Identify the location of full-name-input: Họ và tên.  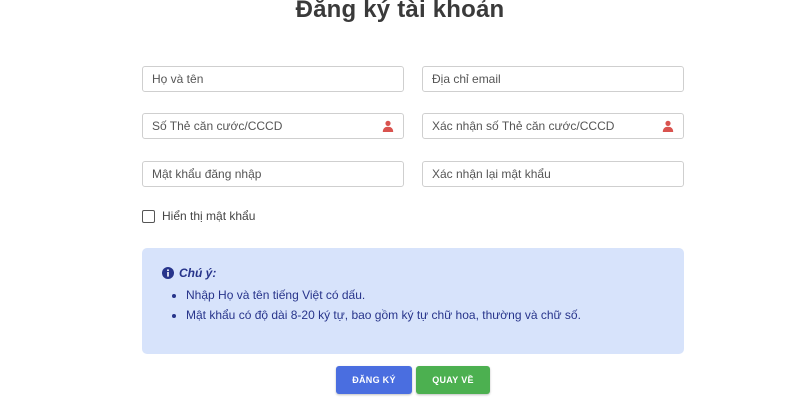
(273, 79).